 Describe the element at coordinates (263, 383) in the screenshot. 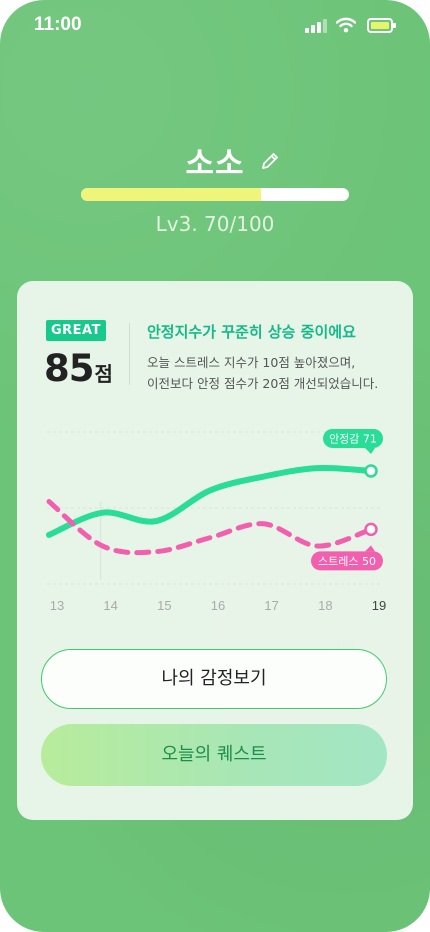

I see `report-description-line: 이전보다 안정 점수가 20점 개선되었습니다.` at that location.